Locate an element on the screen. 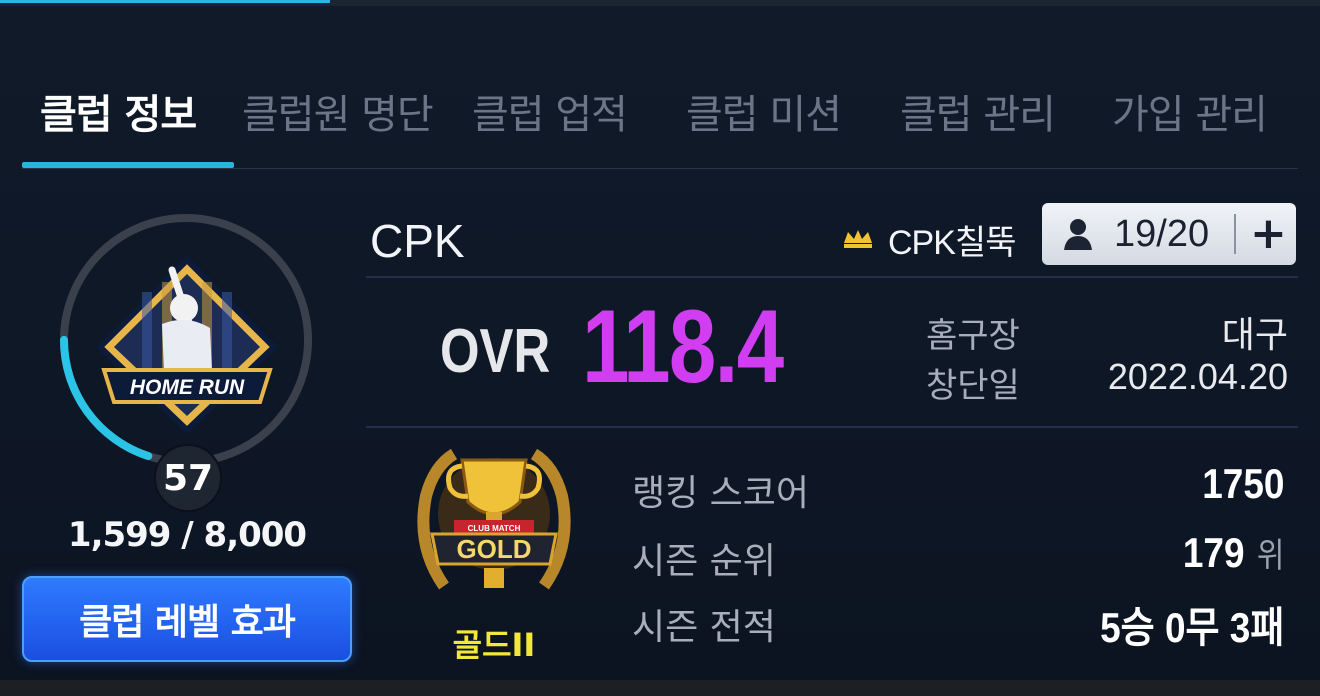 This screenshot has height=696, width=1320. member-count: 19/20 is located at coordinates (1162, 233).